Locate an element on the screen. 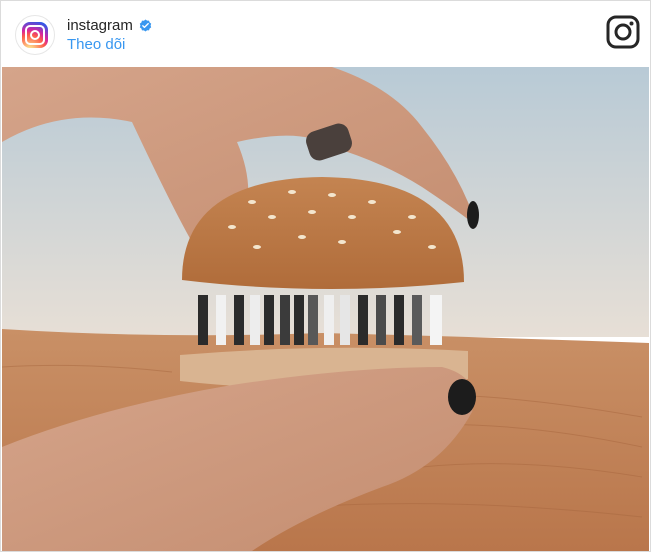  username-row: instagram is located at coordinates (109, 25).